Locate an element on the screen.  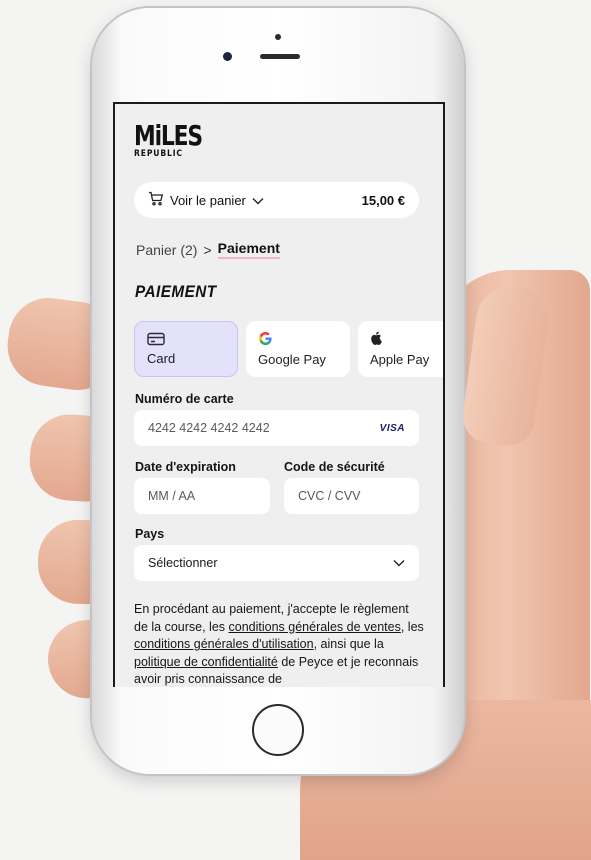
tab-google-pay: Google Pay is located at coordinates (298, 349).